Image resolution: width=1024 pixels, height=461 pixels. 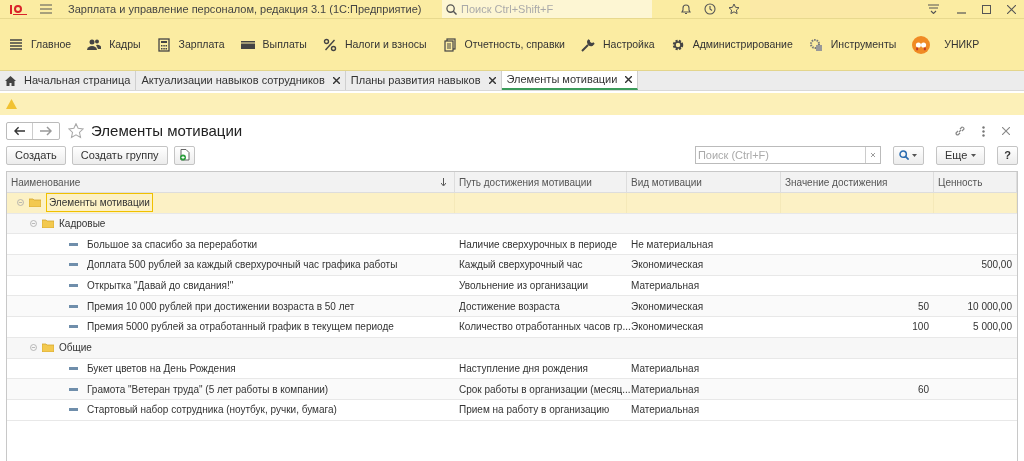 I want to click on table-row: Доплата 500 рублей за каждый сверхурочный час графика работы Каждый сверхурочный час Экономическая 500,00, so click(x=512, y=265).